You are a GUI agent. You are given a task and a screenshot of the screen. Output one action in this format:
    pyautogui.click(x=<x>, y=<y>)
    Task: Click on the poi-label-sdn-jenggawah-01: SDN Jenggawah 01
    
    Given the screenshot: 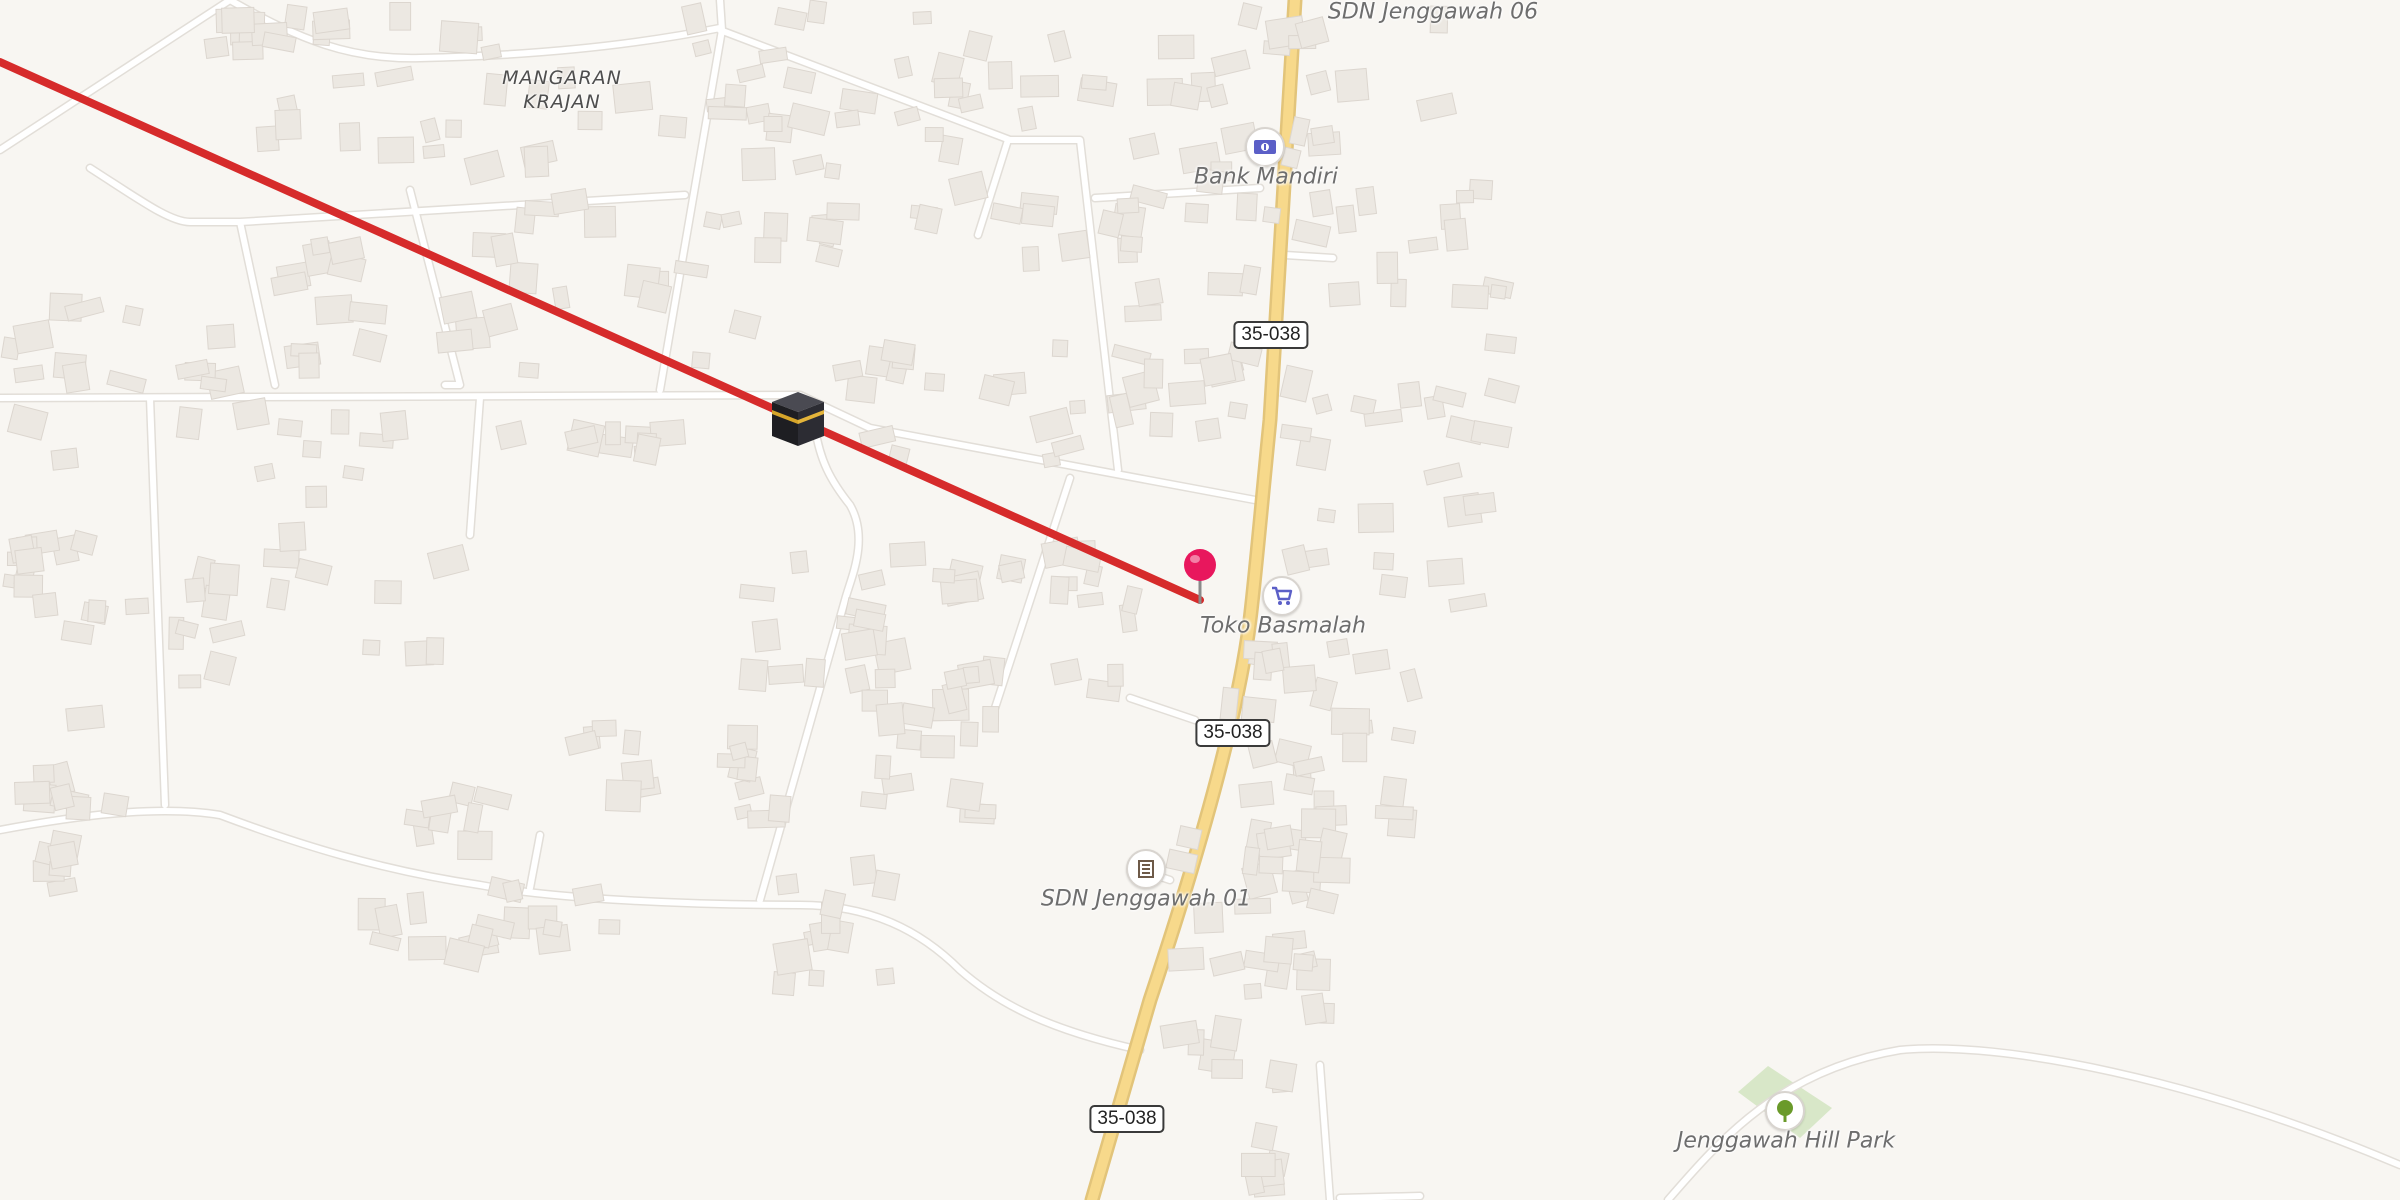 What is the action you would take?
    pyautogui.click(x=1146, y=899)
    